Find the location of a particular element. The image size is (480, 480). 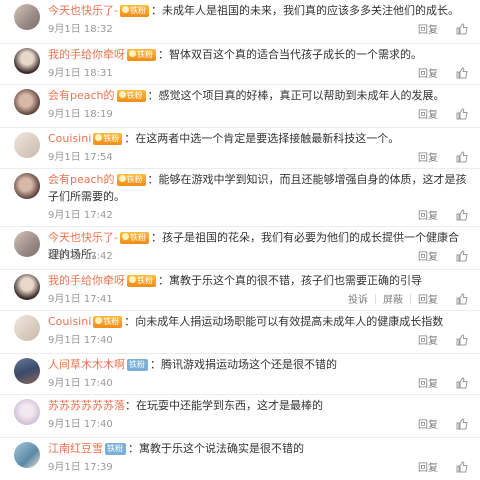

comment-text: 今天也快乐了- 铁粉 ：未成年人是祖国的未来，我们真的应该多多关注他们的成长。 is located at coordinates (253, 10).